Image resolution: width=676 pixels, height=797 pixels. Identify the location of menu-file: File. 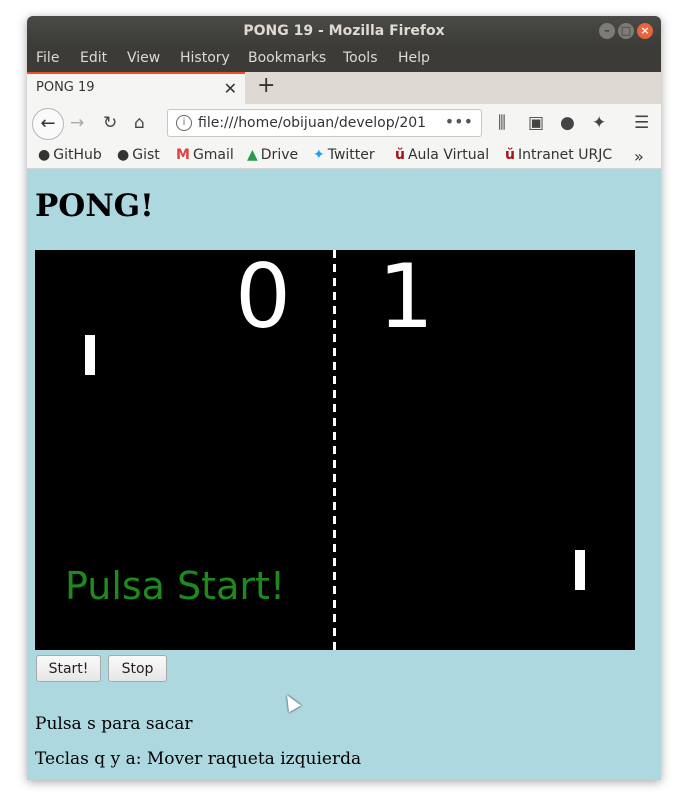
(47, 58).